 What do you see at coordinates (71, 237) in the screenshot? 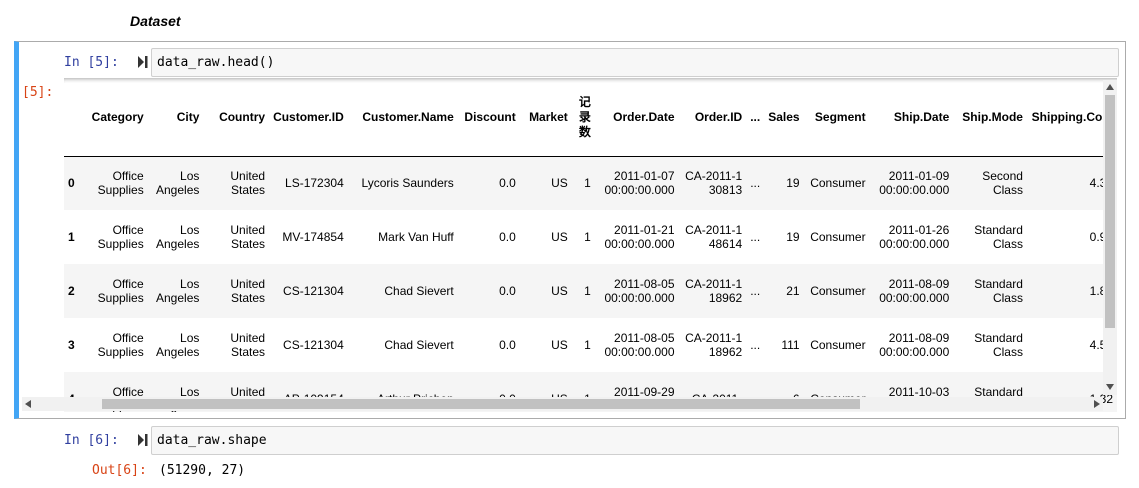
I see `row-index: 1` at bounding box center [71, 237].